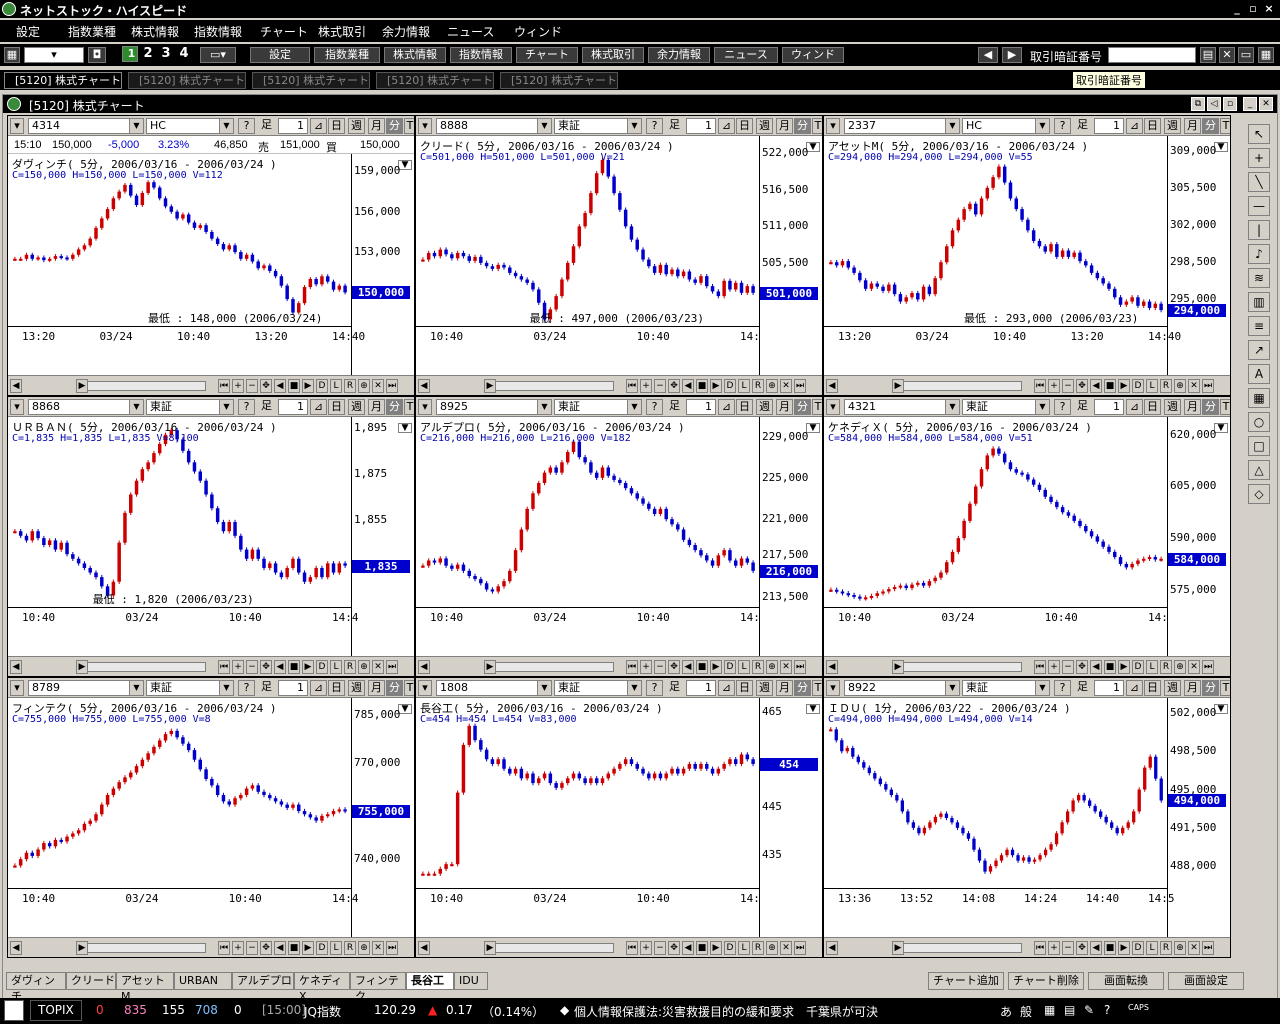  What do you see at coordinates (1266, 104) in the screenshot?
I see `window-close-icon: ✕` at bounding box center [1266, 104].